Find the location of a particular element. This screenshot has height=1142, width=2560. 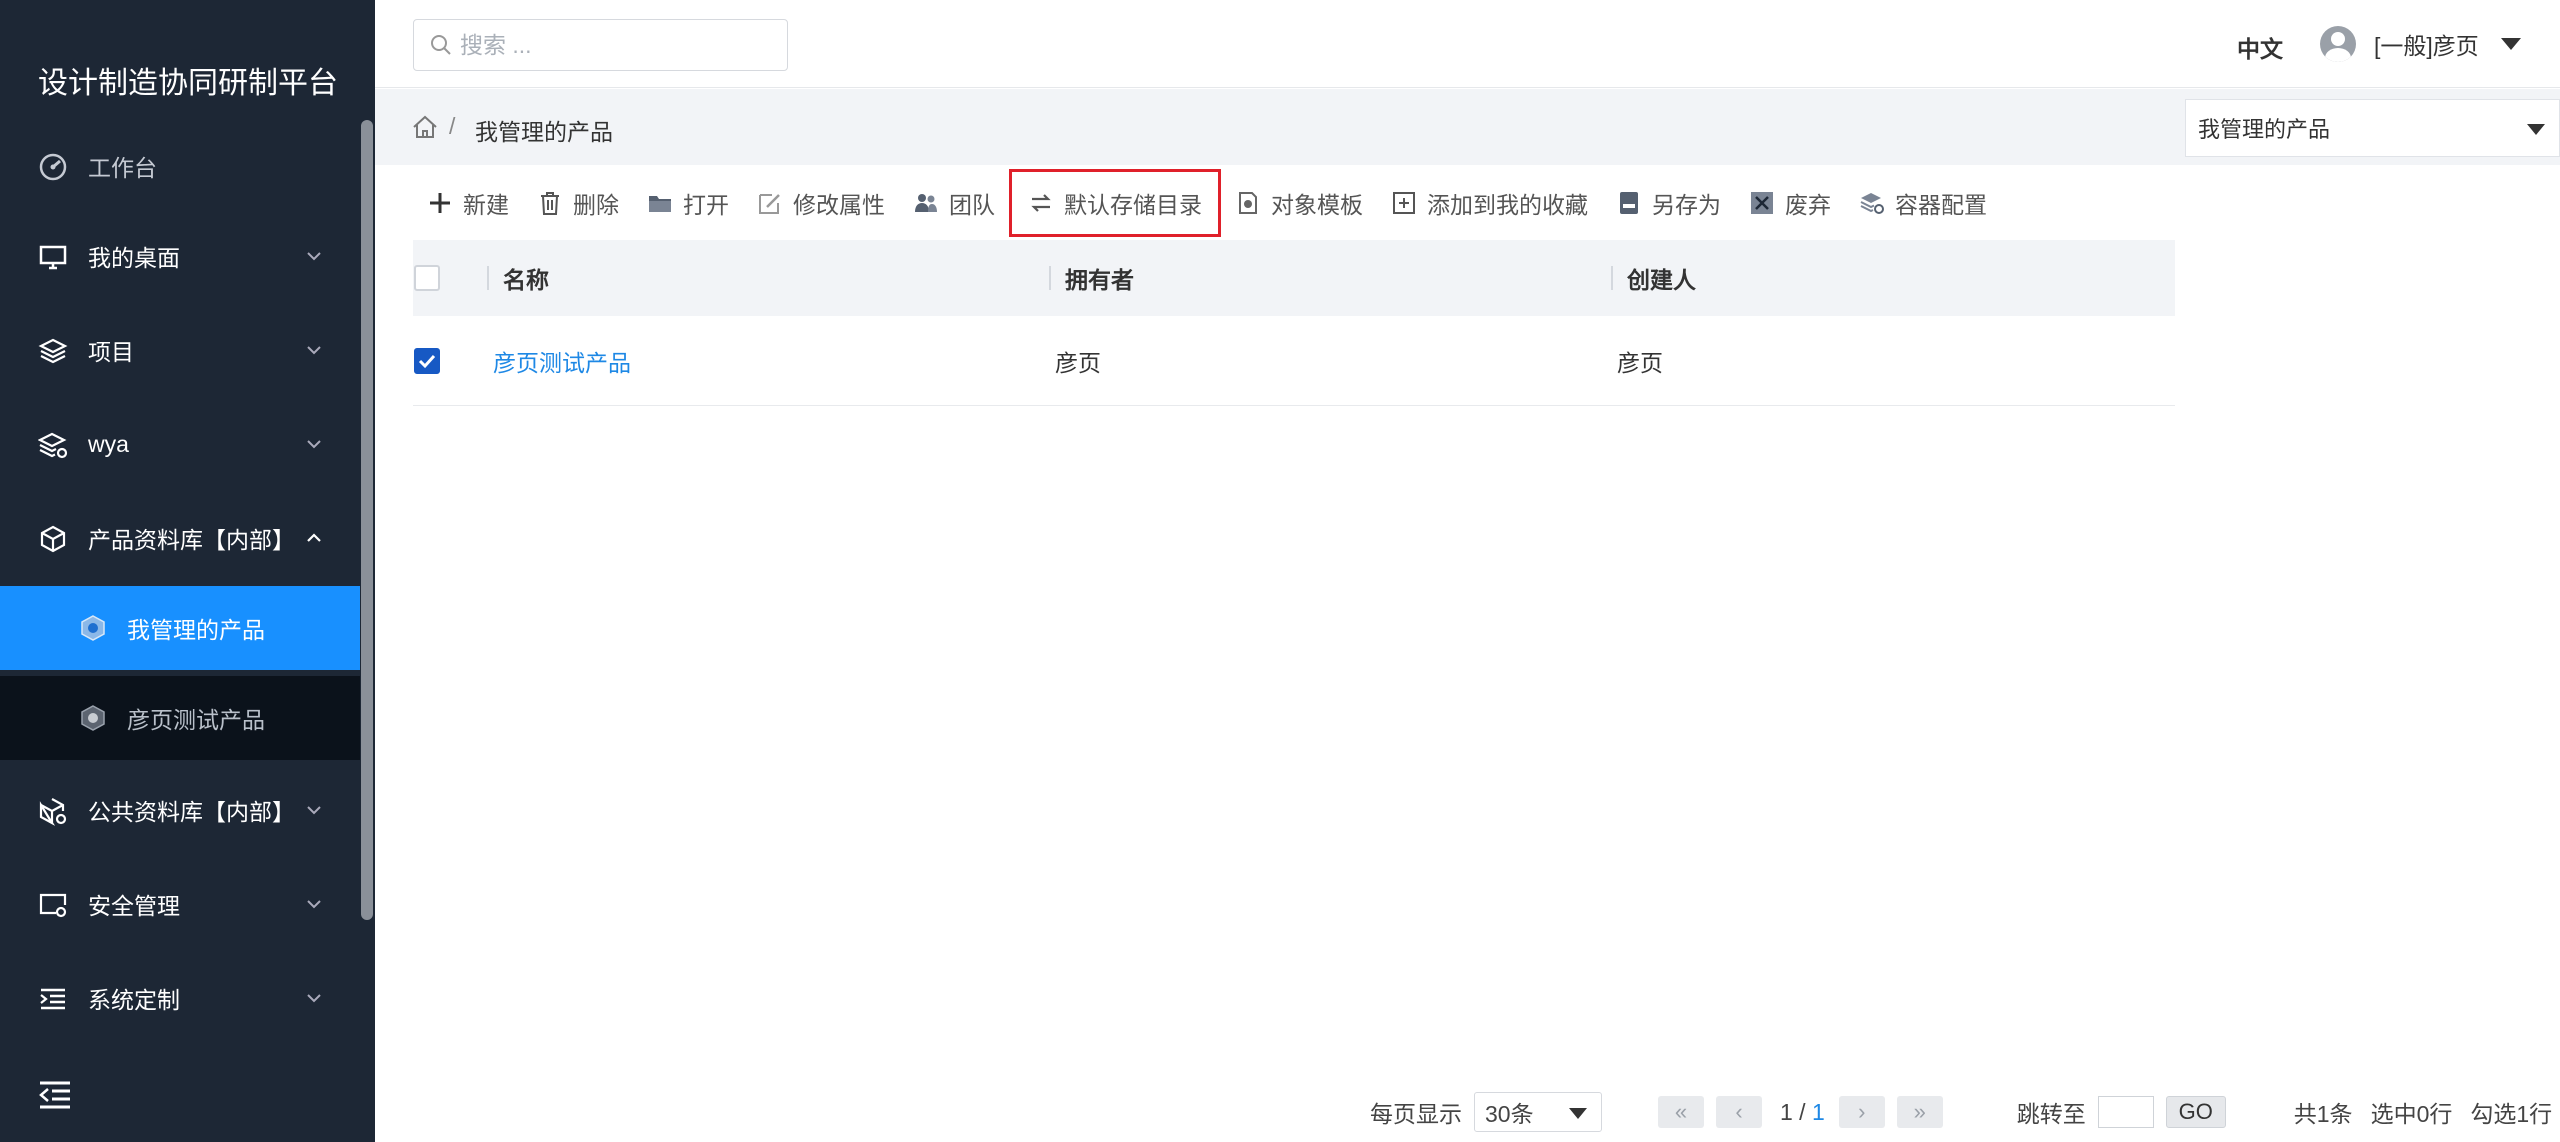

sidebar-item-label: 彦页测试产品 is located at coordinates (196, 720).